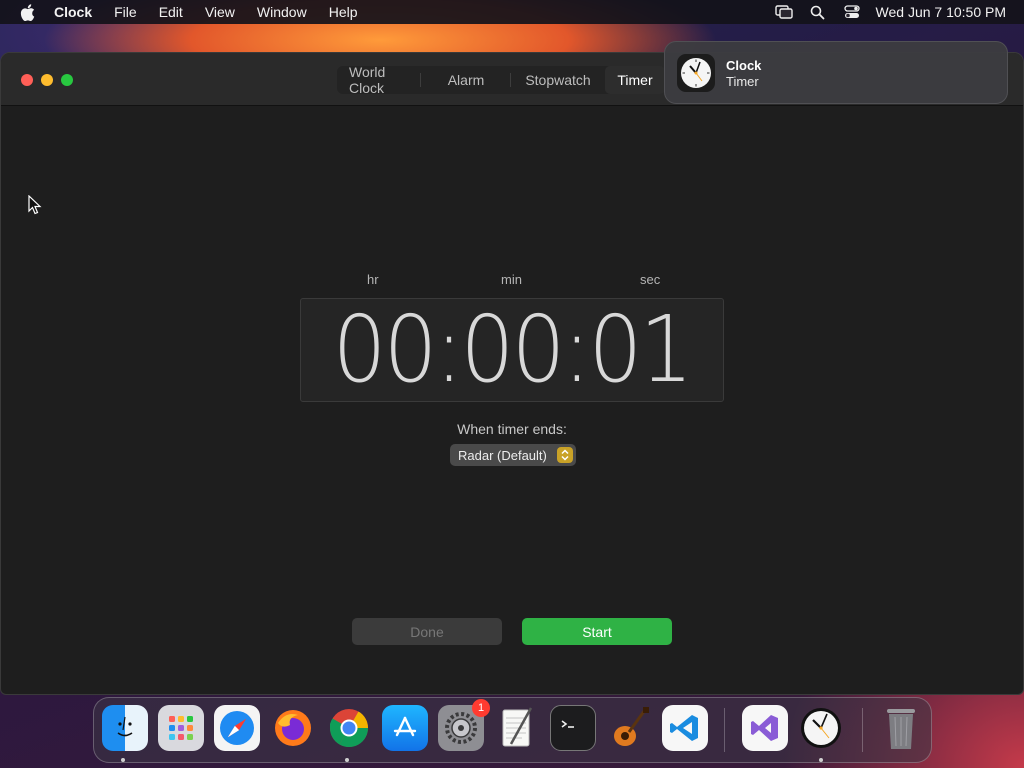  Describe the element at coordinates (343, 12) in the screenshot. I see `menu-help: Help` at that location.